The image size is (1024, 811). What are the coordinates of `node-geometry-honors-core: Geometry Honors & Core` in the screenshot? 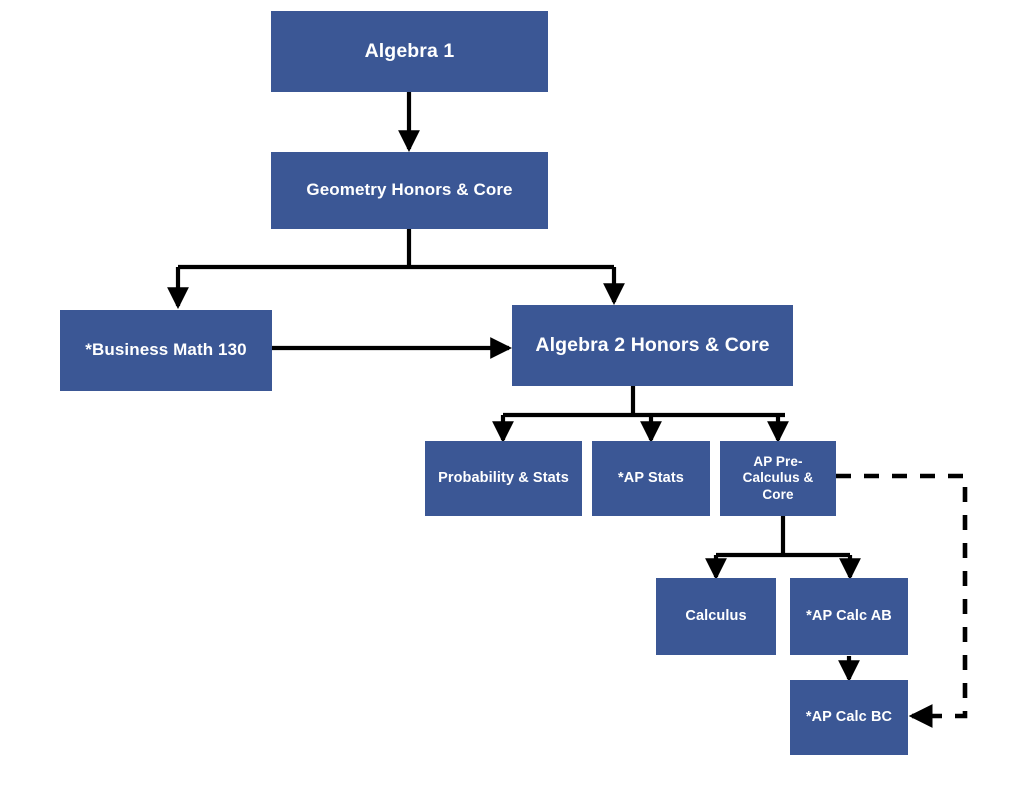 It's located at (409, 190).